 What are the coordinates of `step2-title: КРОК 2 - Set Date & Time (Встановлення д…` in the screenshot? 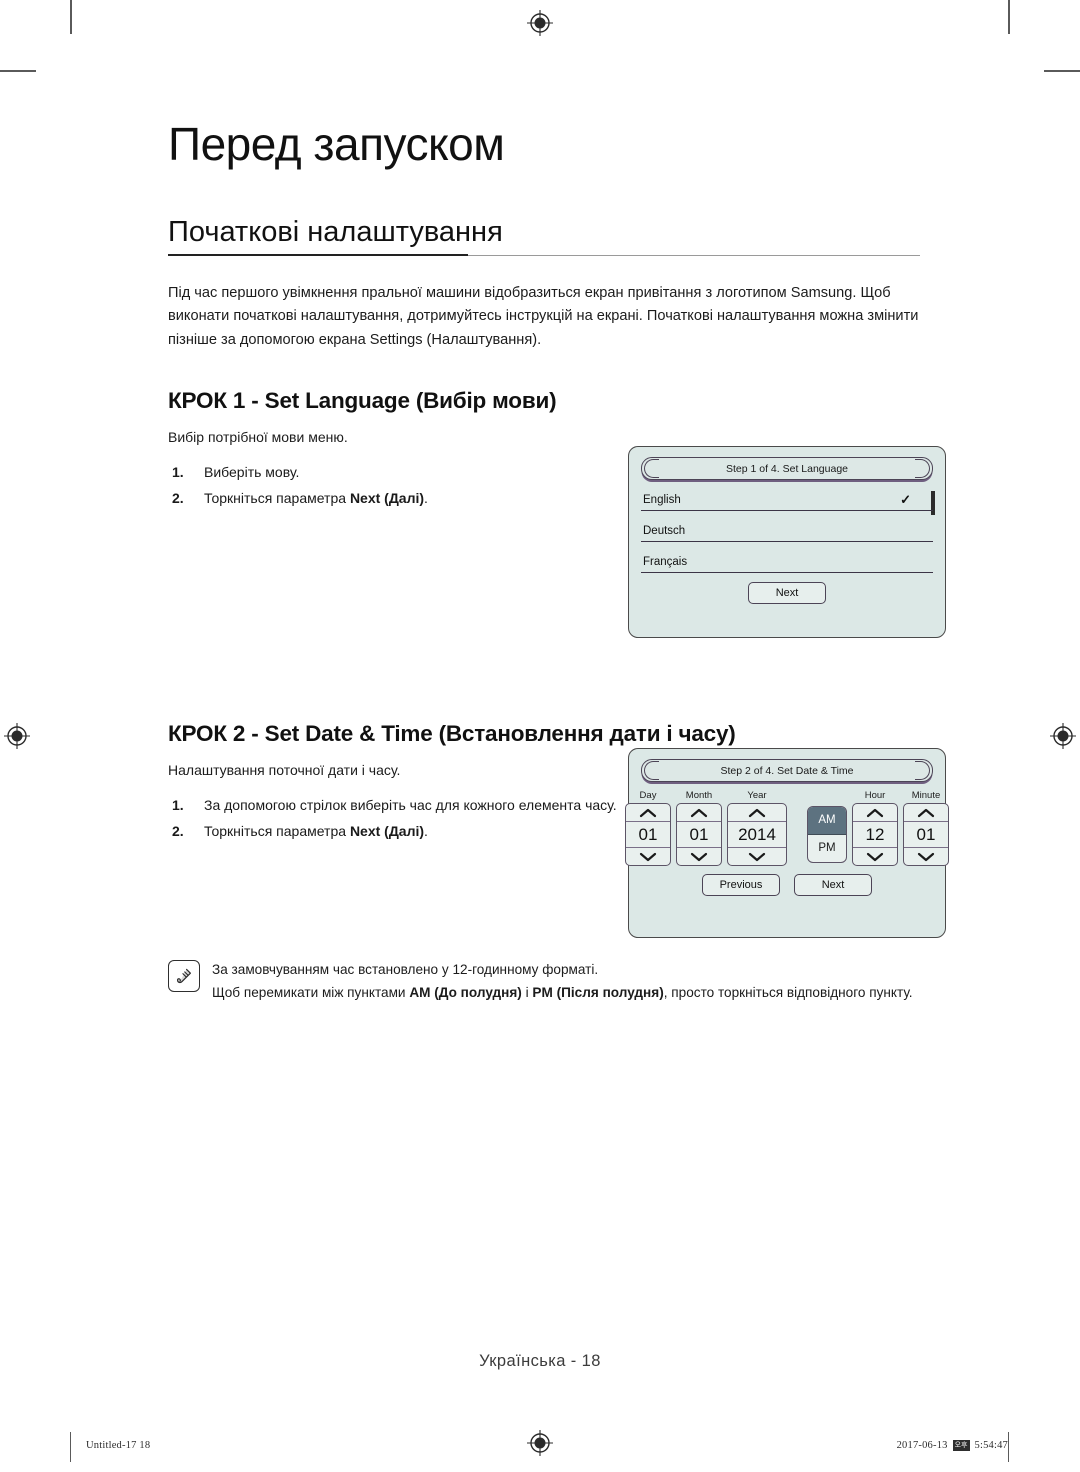 It's located at (452, 733).